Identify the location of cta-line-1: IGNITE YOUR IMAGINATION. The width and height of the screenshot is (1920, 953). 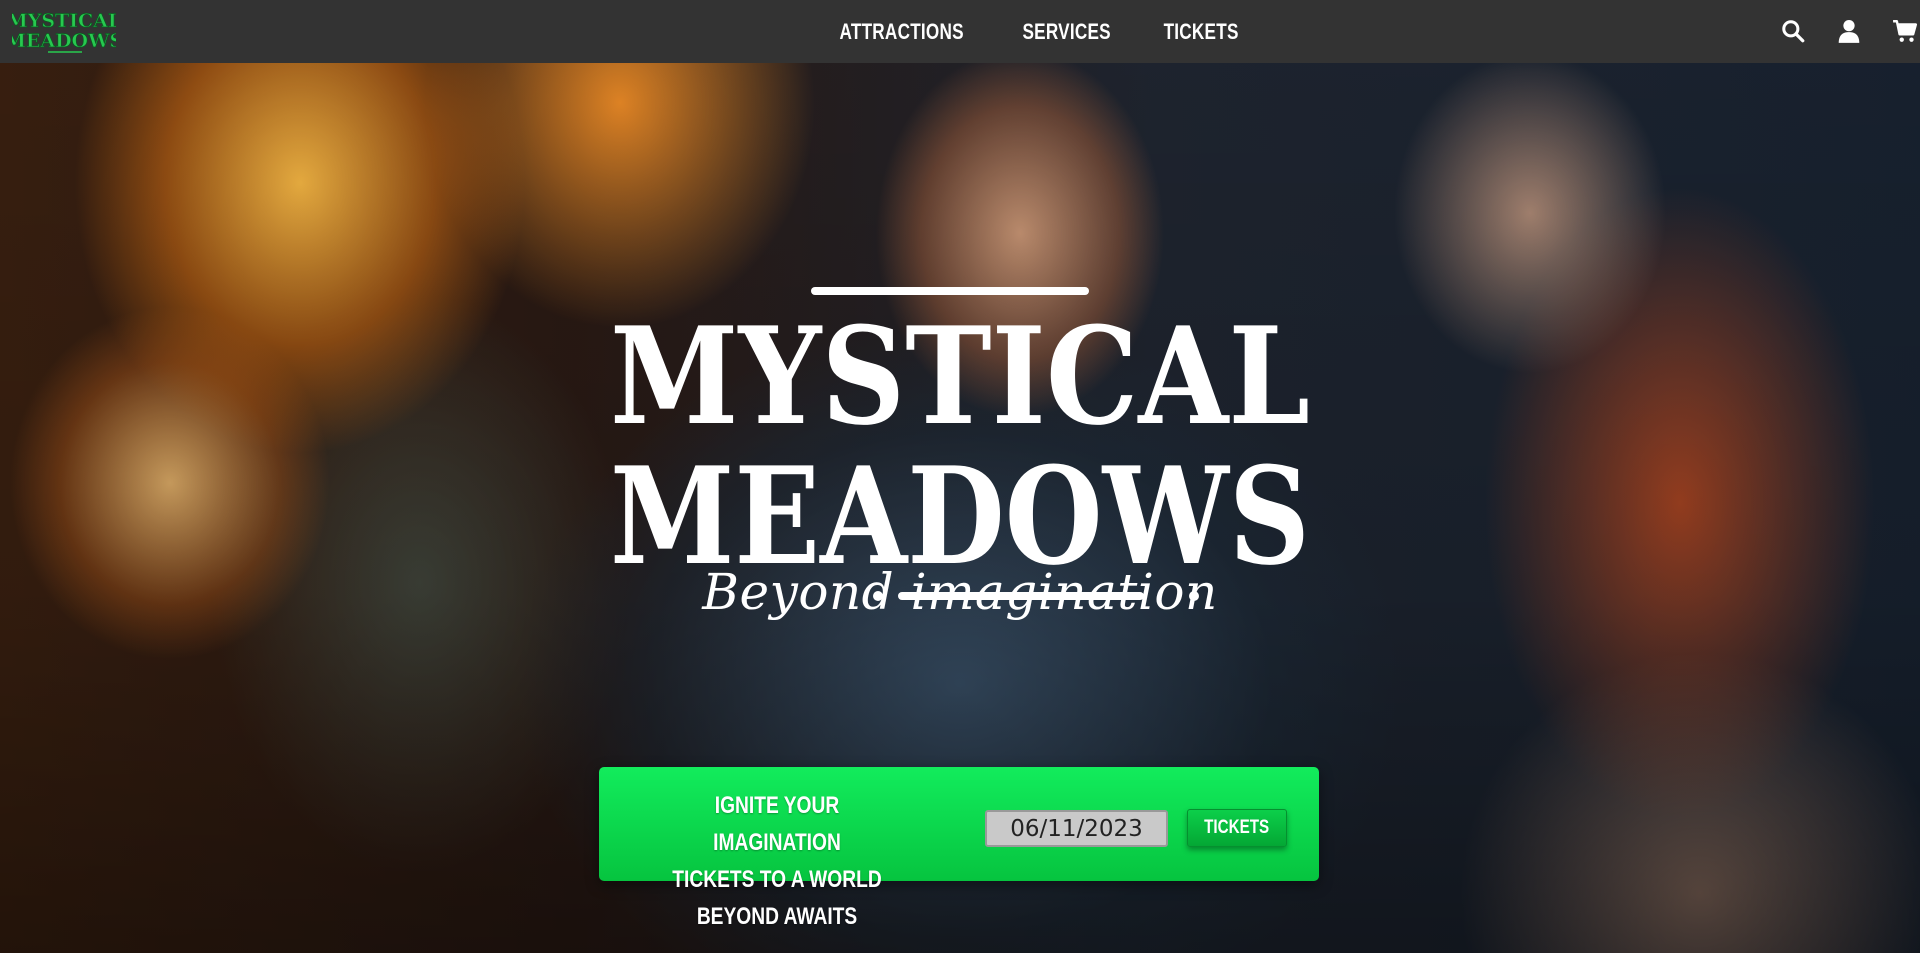
(777, 824).